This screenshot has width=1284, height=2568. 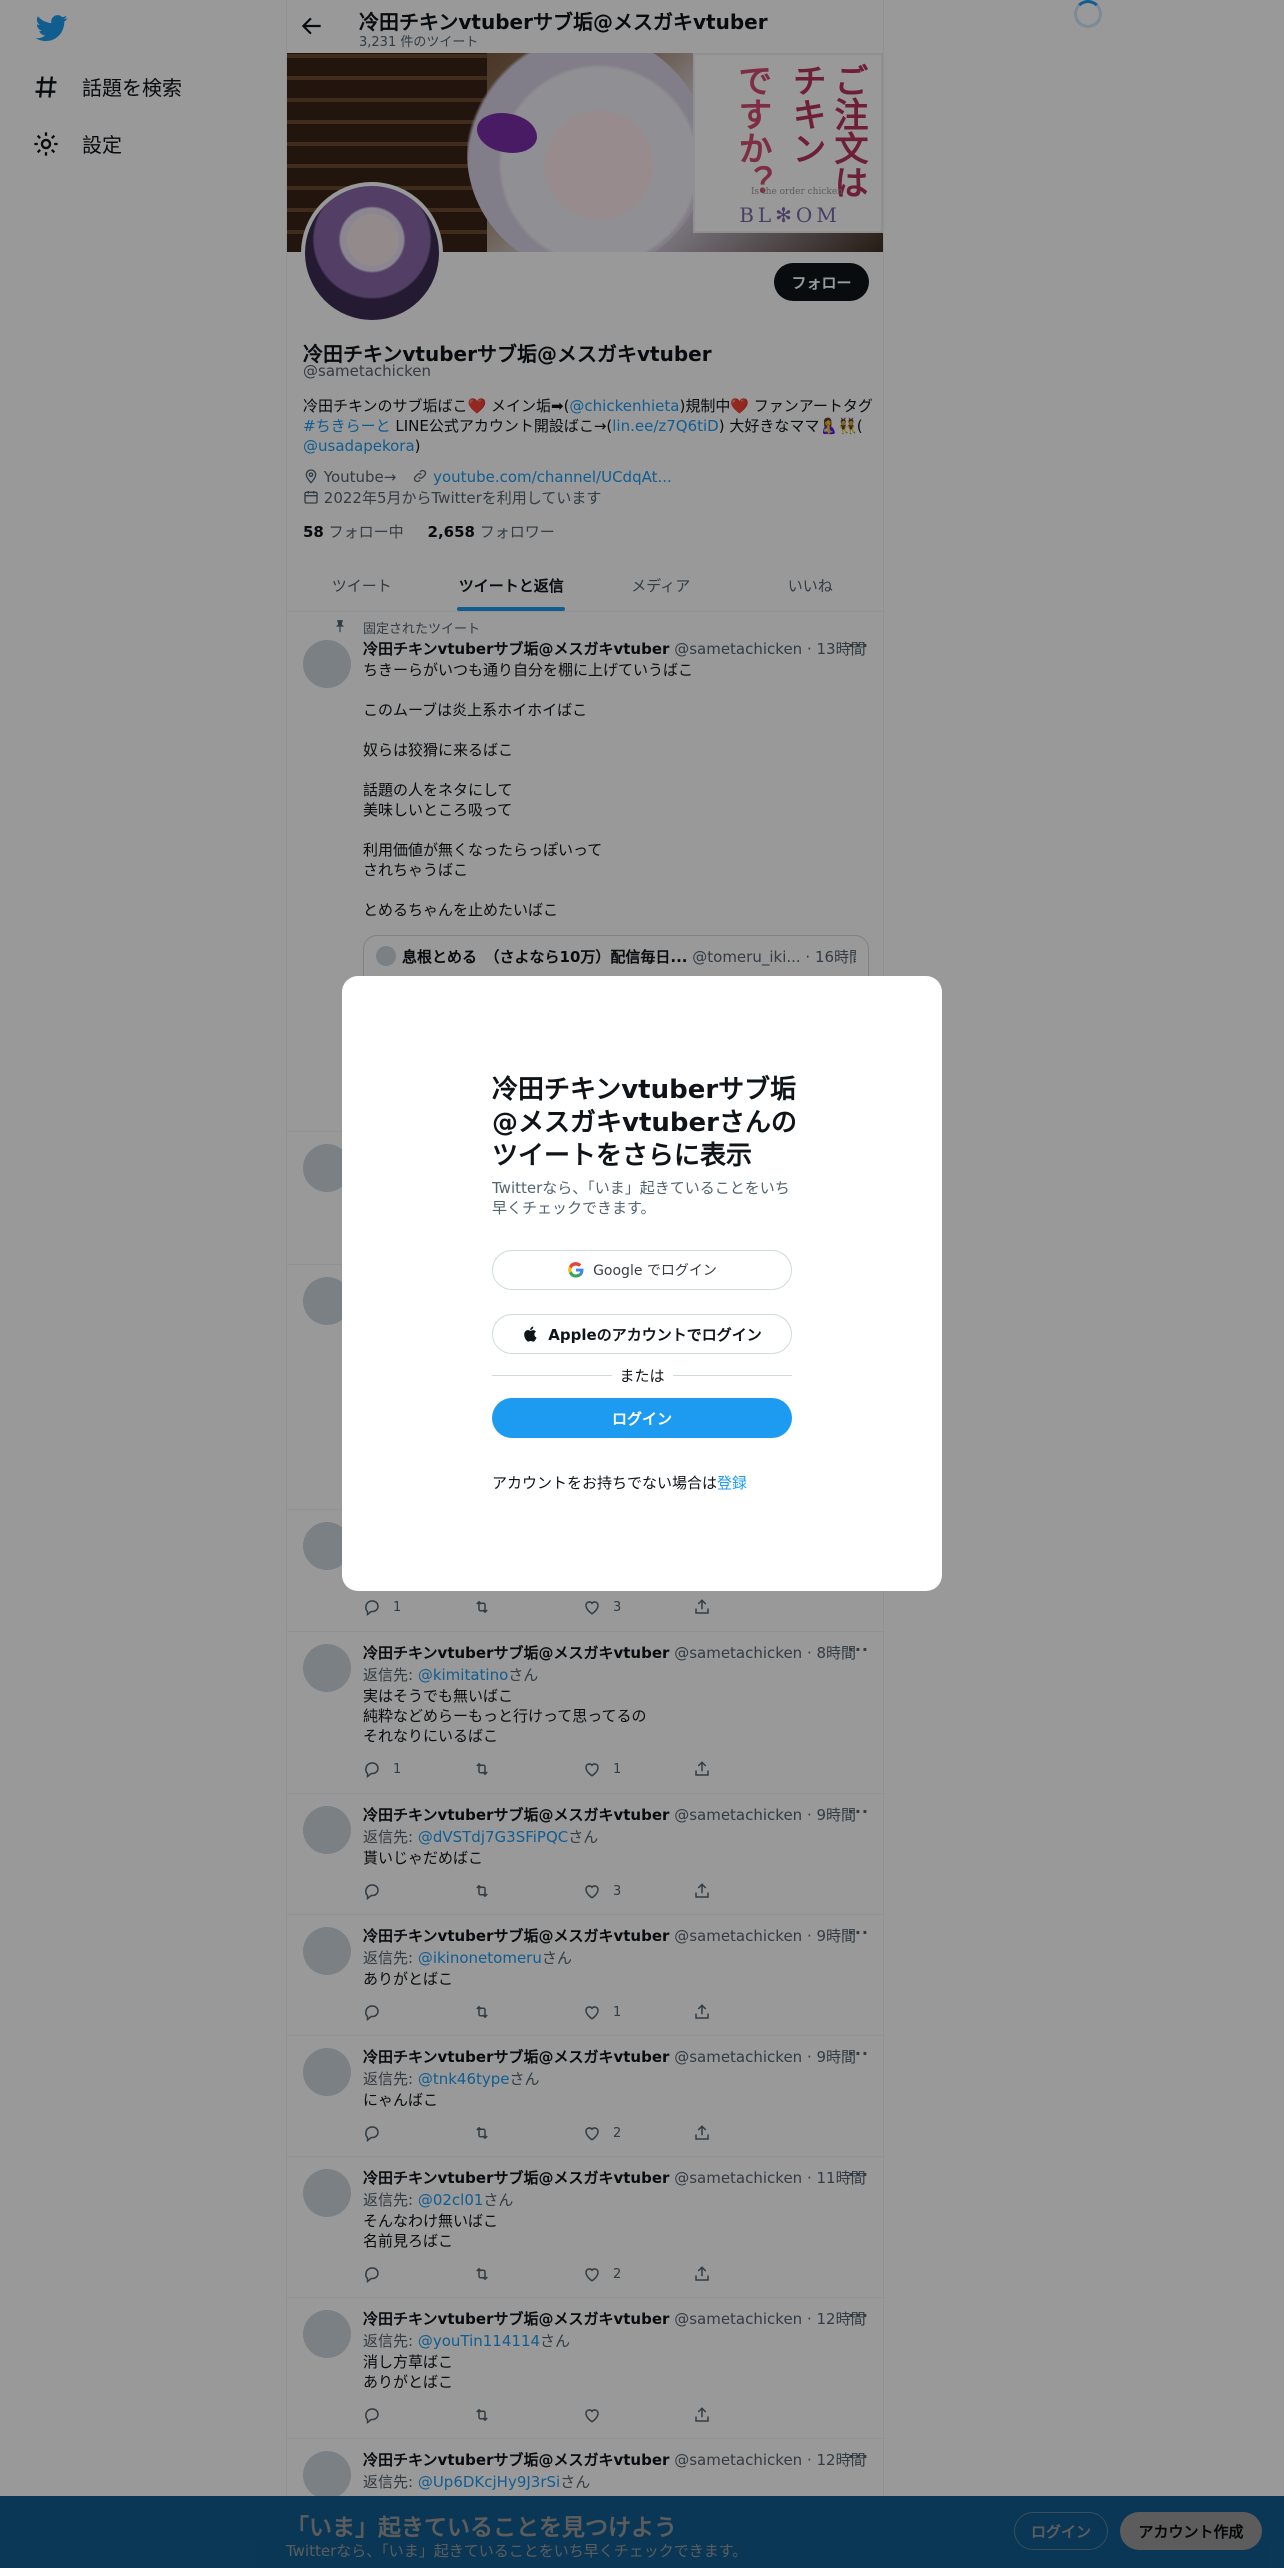 I want to click on modal-title: 冷田チキンvtuberサブ垢@メスガキvtuberさんのツイートをさらに表示, so click(x=644, y=1123).